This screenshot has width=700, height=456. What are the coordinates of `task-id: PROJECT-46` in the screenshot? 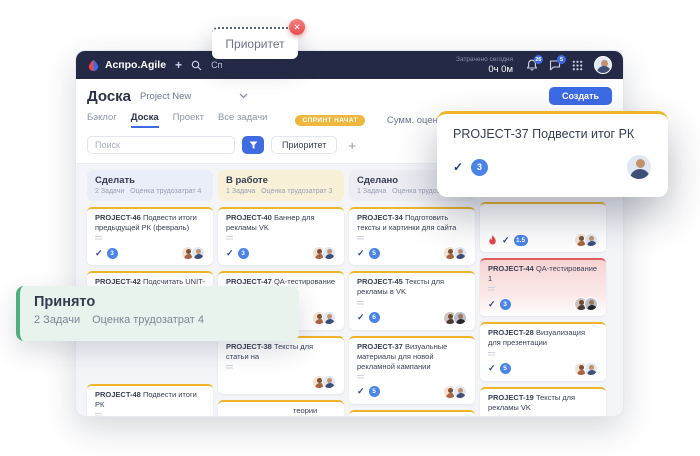 It's located at (119, 217).